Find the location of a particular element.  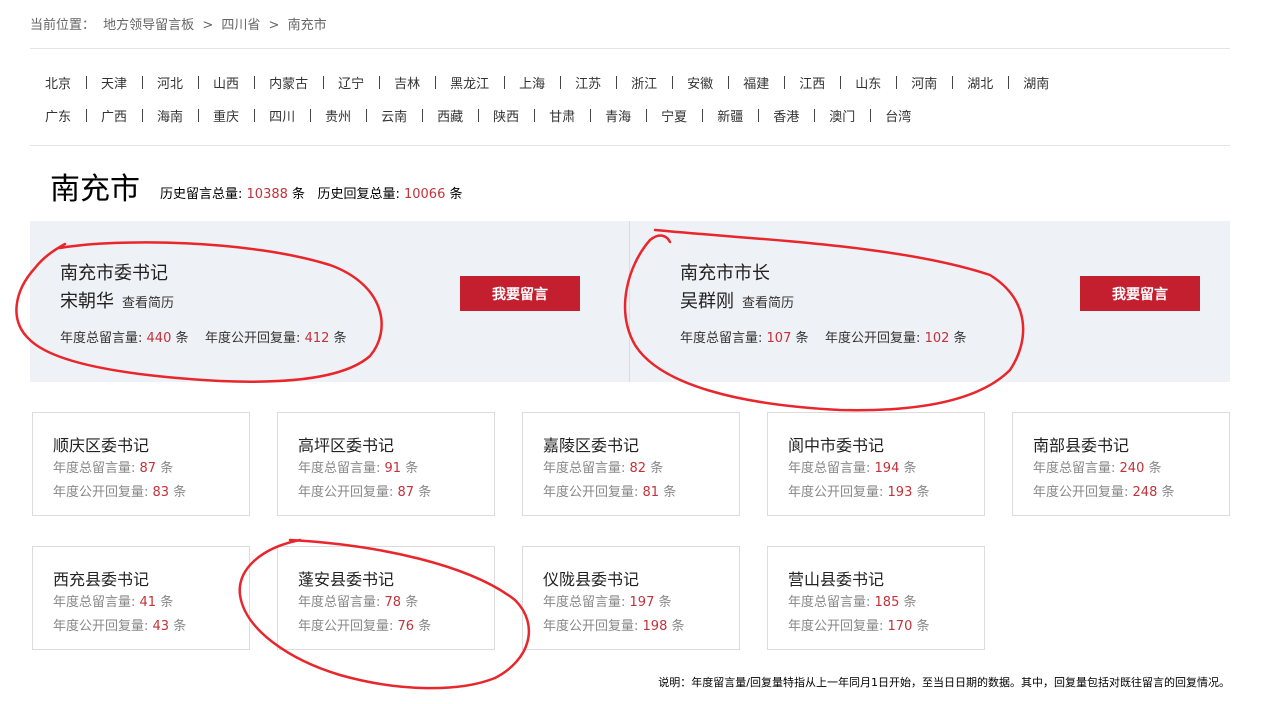

card-total-line: 年度总留言量: 82 条 is located at coordinates (603, 466).